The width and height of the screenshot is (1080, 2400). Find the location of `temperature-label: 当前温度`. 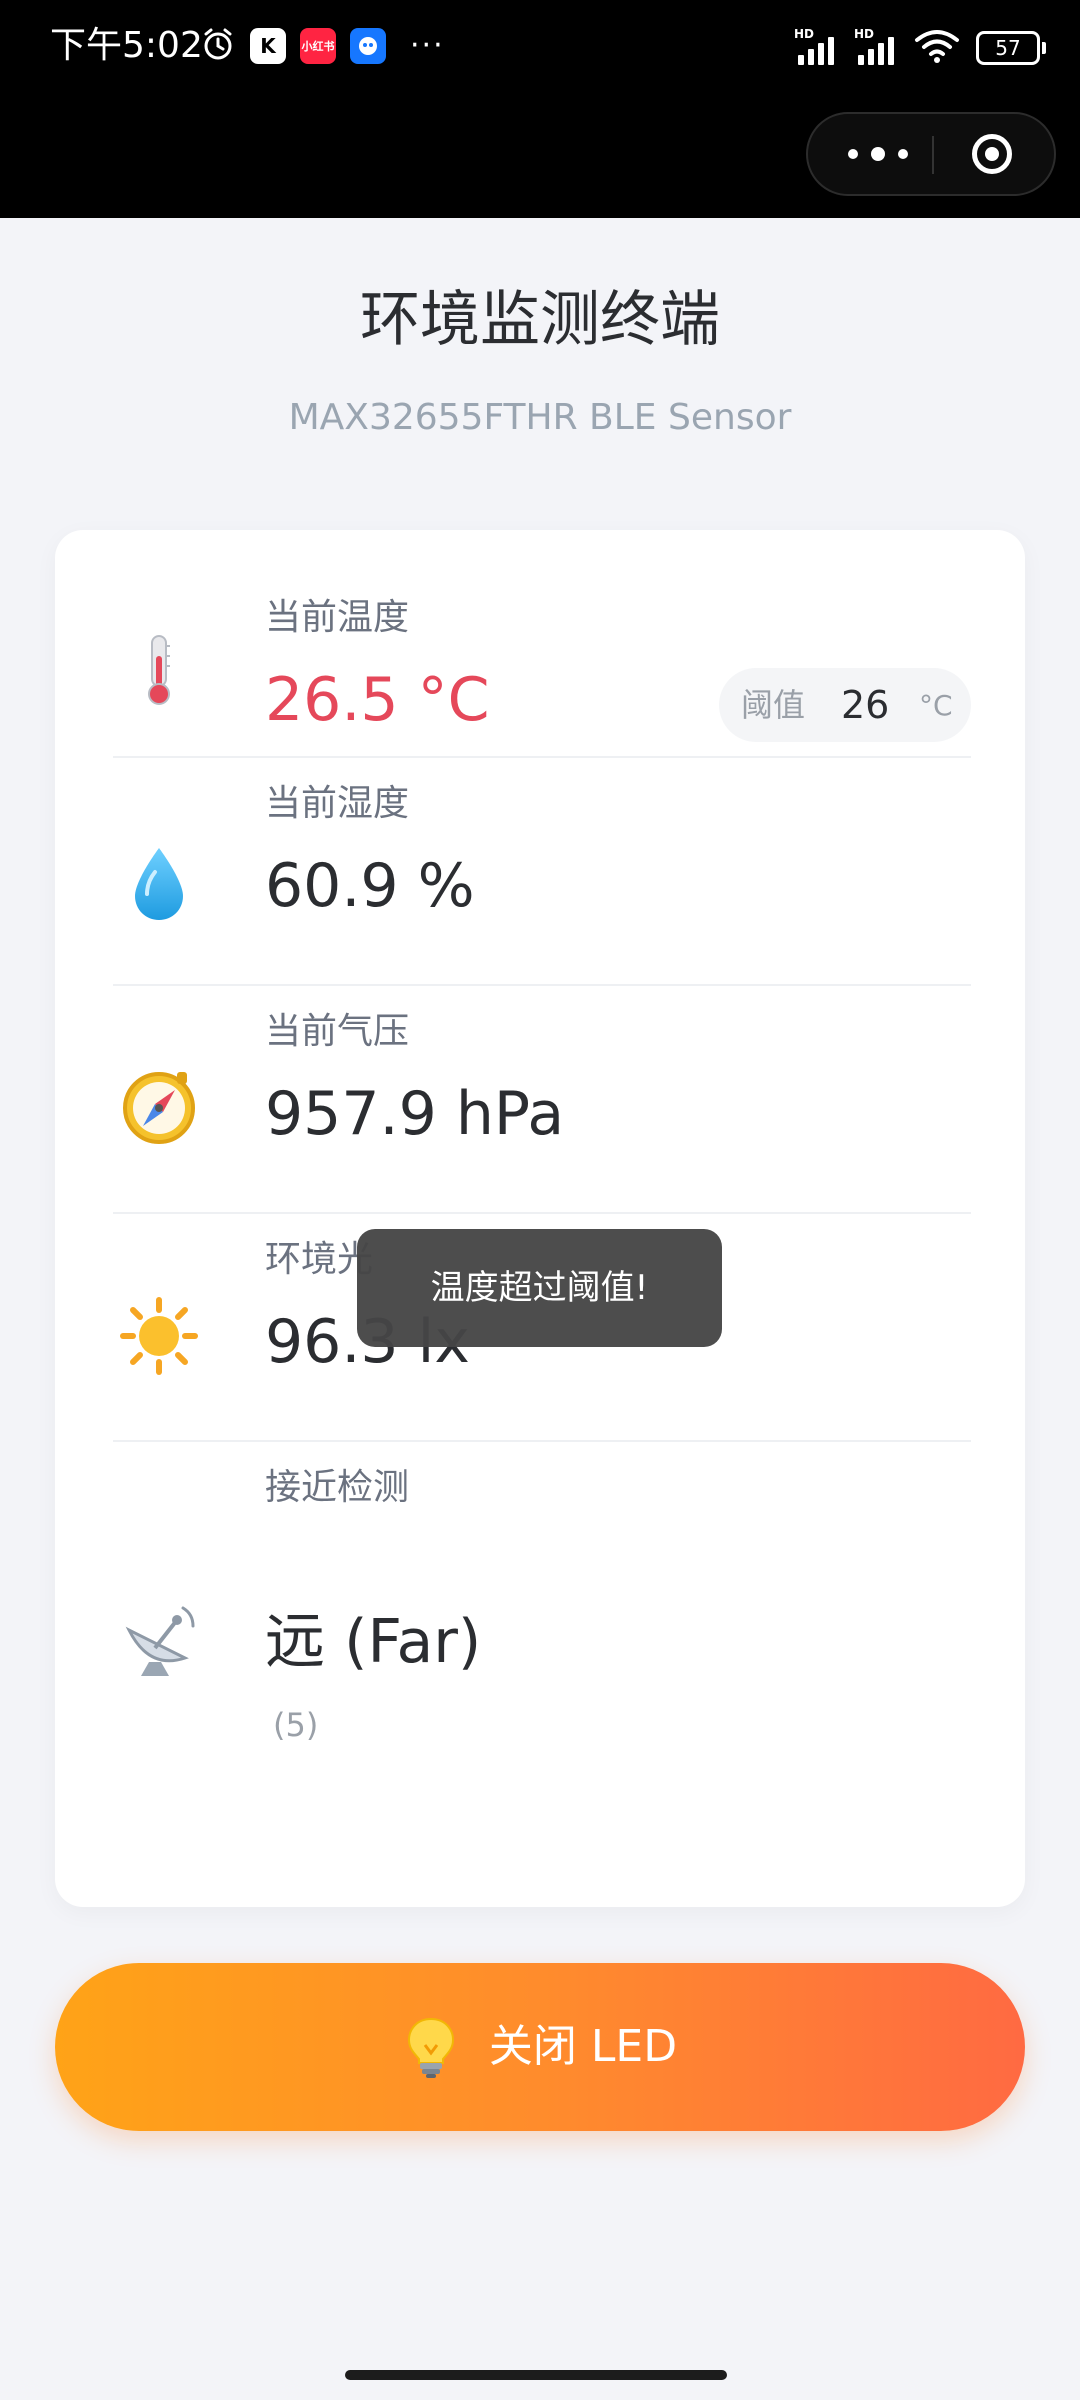

temperature-label: 当前温度 is located at coordinates (337, 617).